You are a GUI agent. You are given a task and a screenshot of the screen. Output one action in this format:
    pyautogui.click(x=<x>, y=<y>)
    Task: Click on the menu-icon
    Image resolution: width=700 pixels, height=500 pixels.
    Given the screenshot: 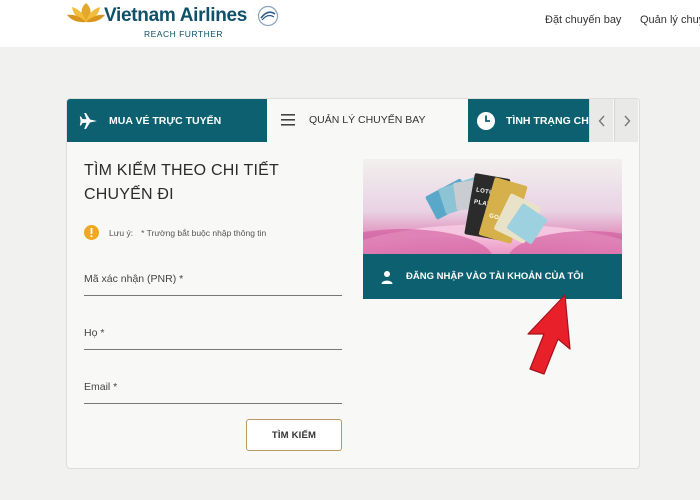 What is the action you would take?
    pyautogui.click(x=288, y=120)
    